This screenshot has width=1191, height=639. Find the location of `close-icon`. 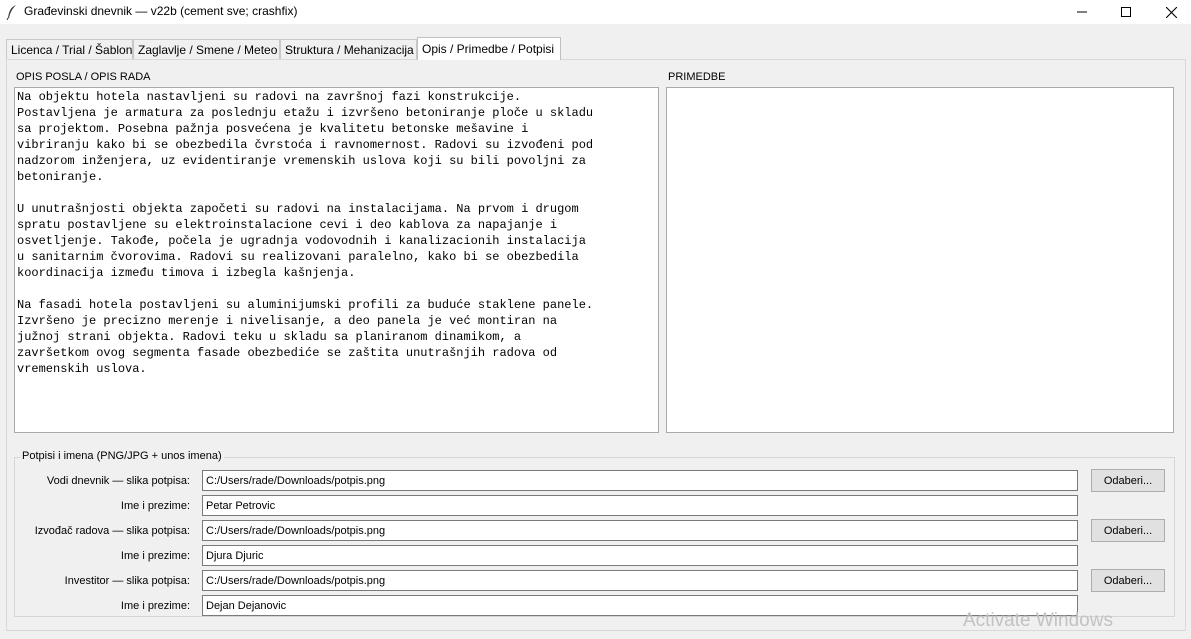

close-icon is located at coordinates (1171, 12).